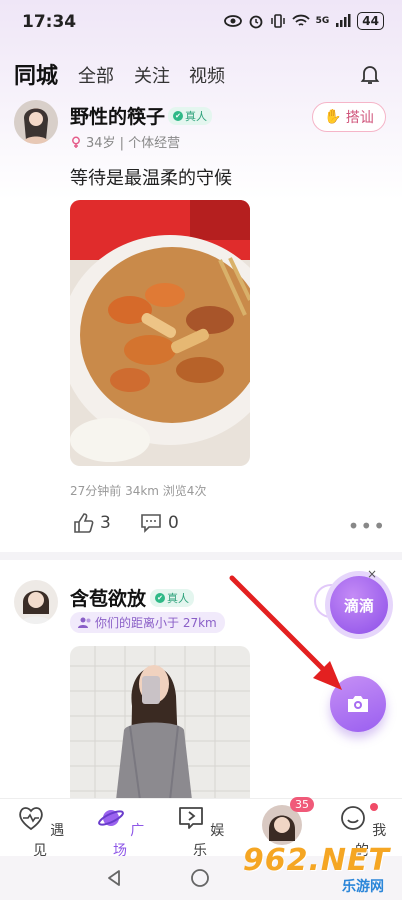 The height and width of the screenshot is (900, 402). I want to click on people-icon, so click(84, 622).